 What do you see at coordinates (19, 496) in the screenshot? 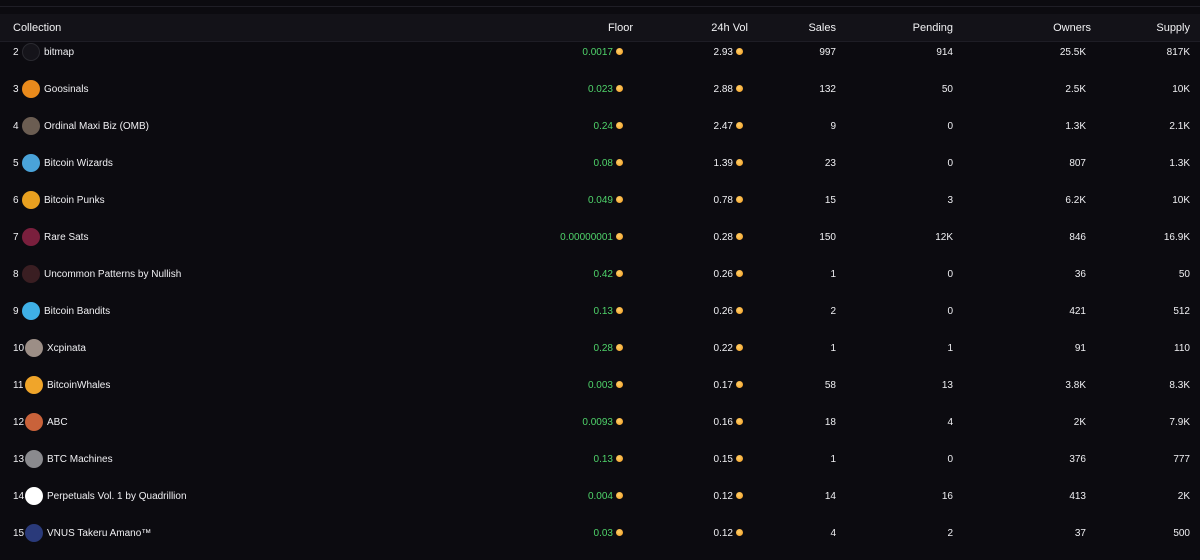
I see `row-rank: 14` at bounding box center [19, 496].